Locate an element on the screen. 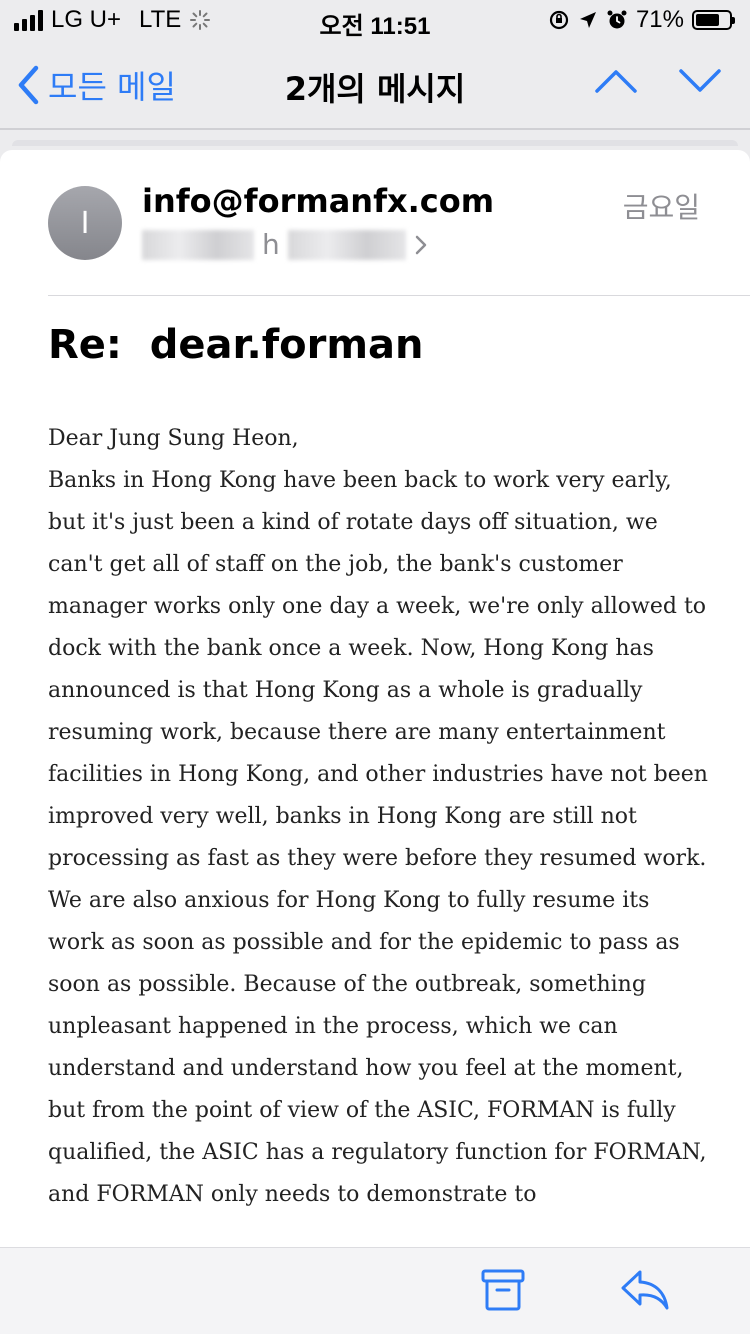 This screenshot has height=1334, width=750. battery-icon is located at coordinates (713, 20).